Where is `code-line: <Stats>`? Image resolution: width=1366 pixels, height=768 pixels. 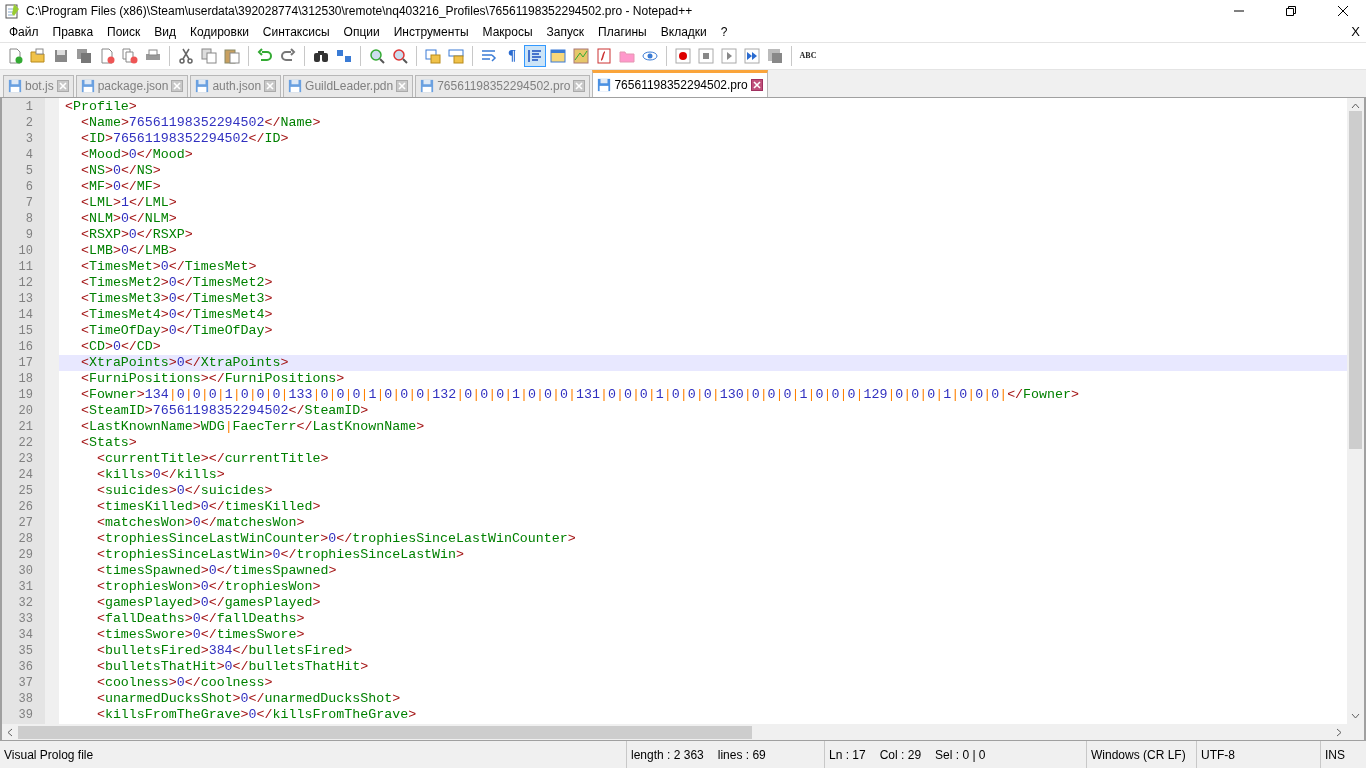 code-line: <Stats> is located at coordinates (108, 442).